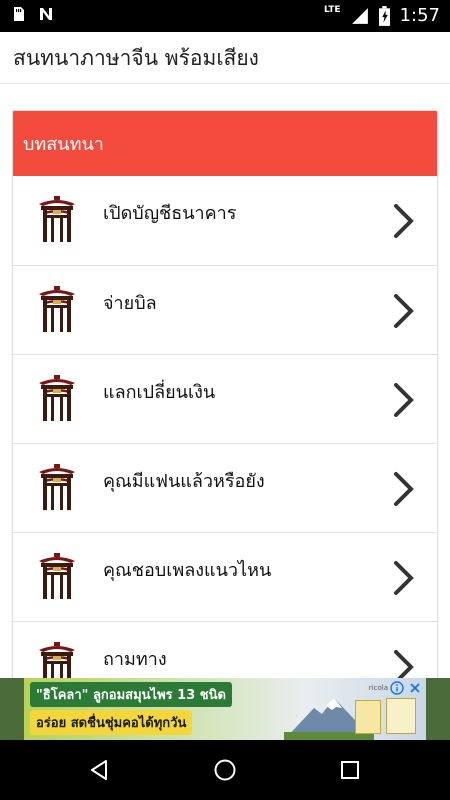  Describe the element at coordinates (332, 10) in the screenshot. I see `network-type-label: LTE` at that location.